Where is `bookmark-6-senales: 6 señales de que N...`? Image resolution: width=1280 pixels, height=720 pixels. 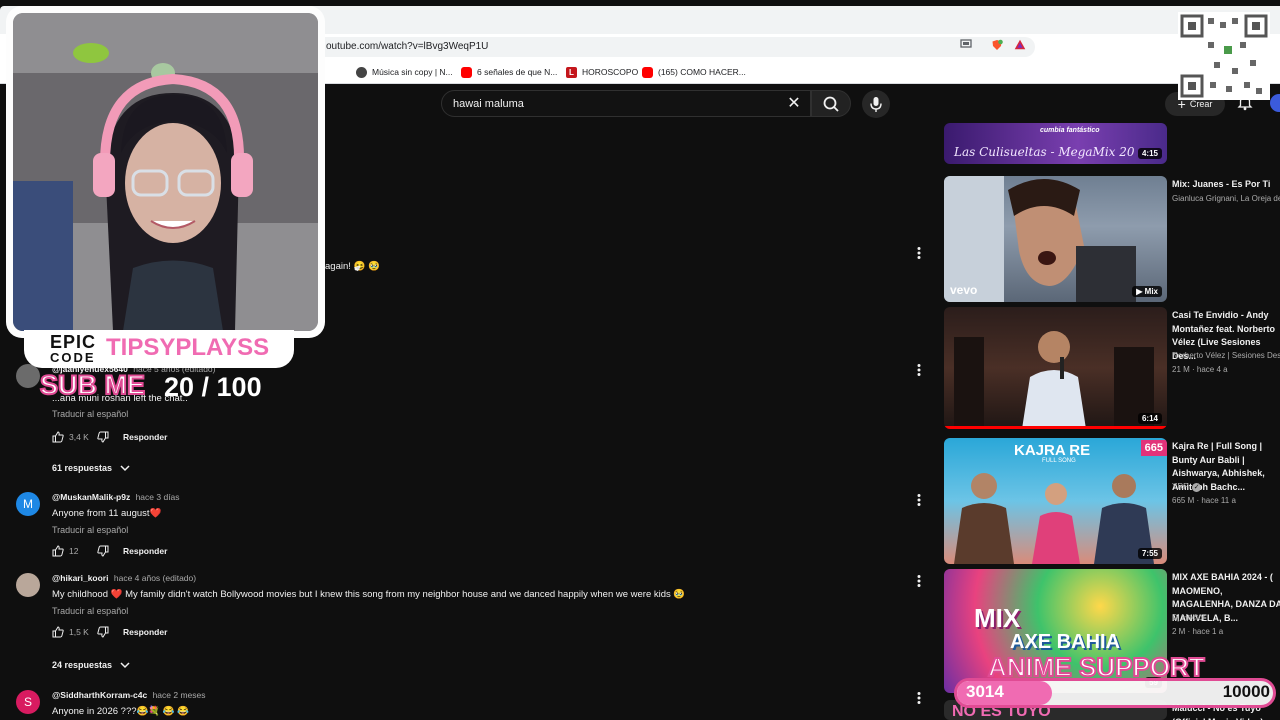
bookmark-6-senales: 6 señales de que N... is located at coordinates (509, 72).